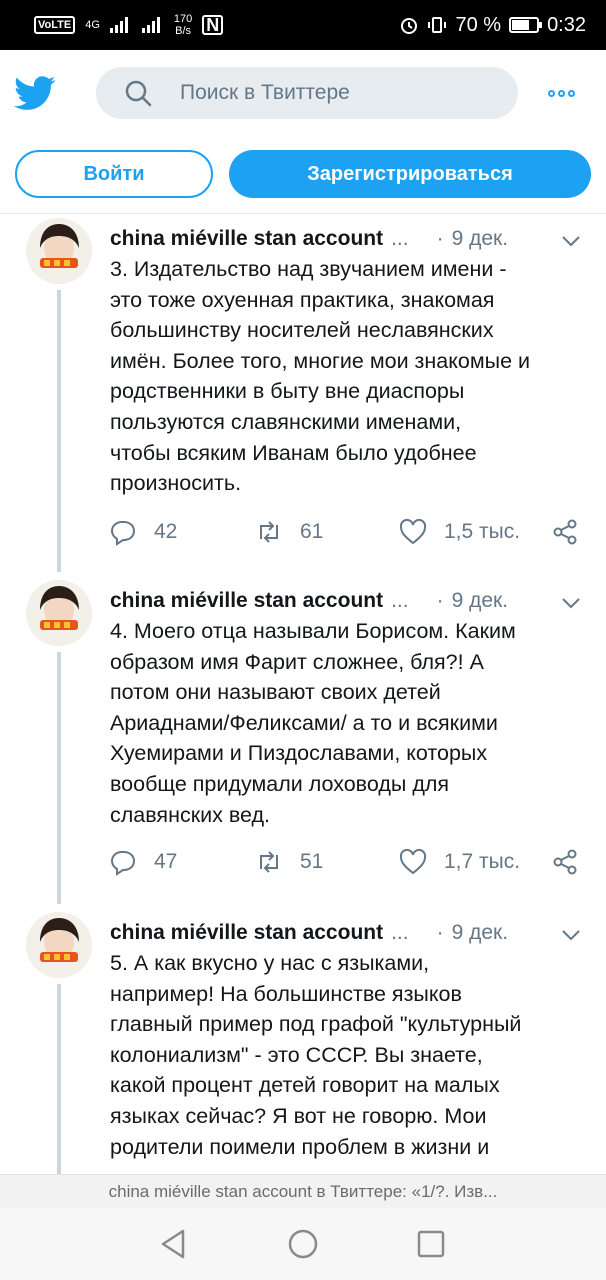  I want to click on back-icon, so click(173, 1244).